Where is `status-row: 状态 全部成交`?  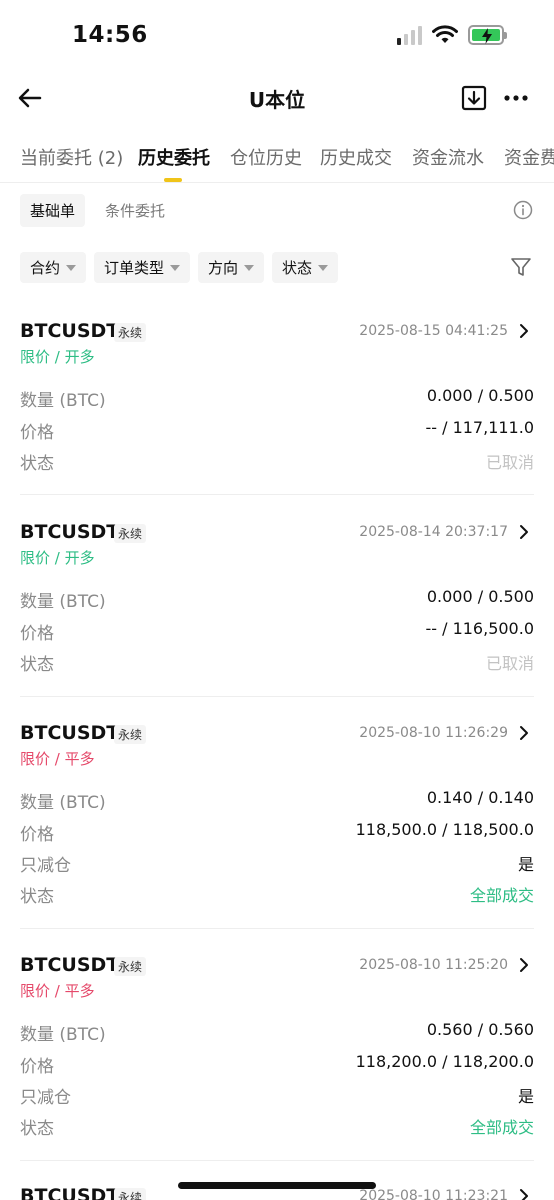
status-row: 状态 全部成交 is located at coordinates (277, 894).